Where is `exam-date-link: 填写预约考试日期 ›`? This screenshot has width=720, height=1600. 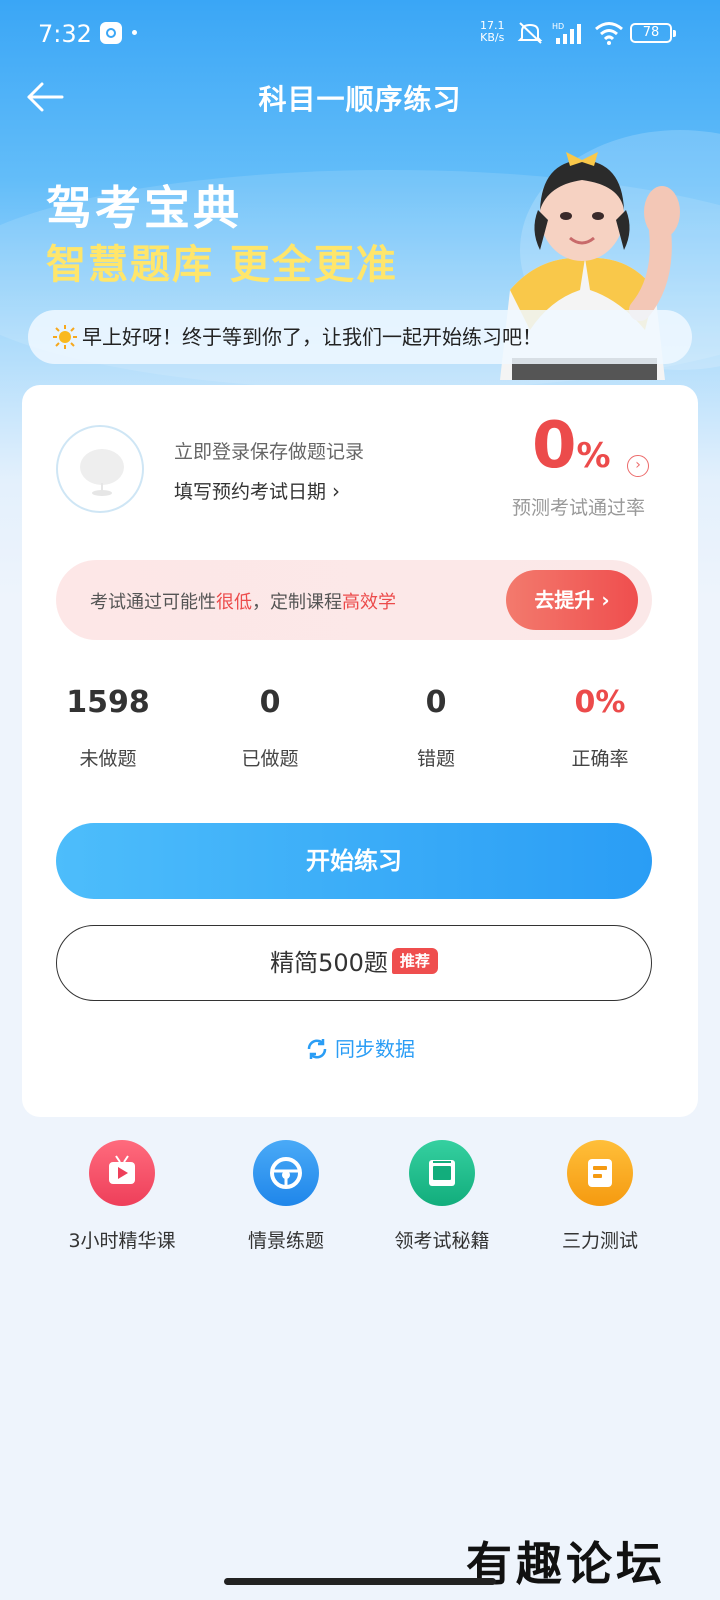 exam-date-link: 填写预约考试日期 › is located at coordinates (257, 490).